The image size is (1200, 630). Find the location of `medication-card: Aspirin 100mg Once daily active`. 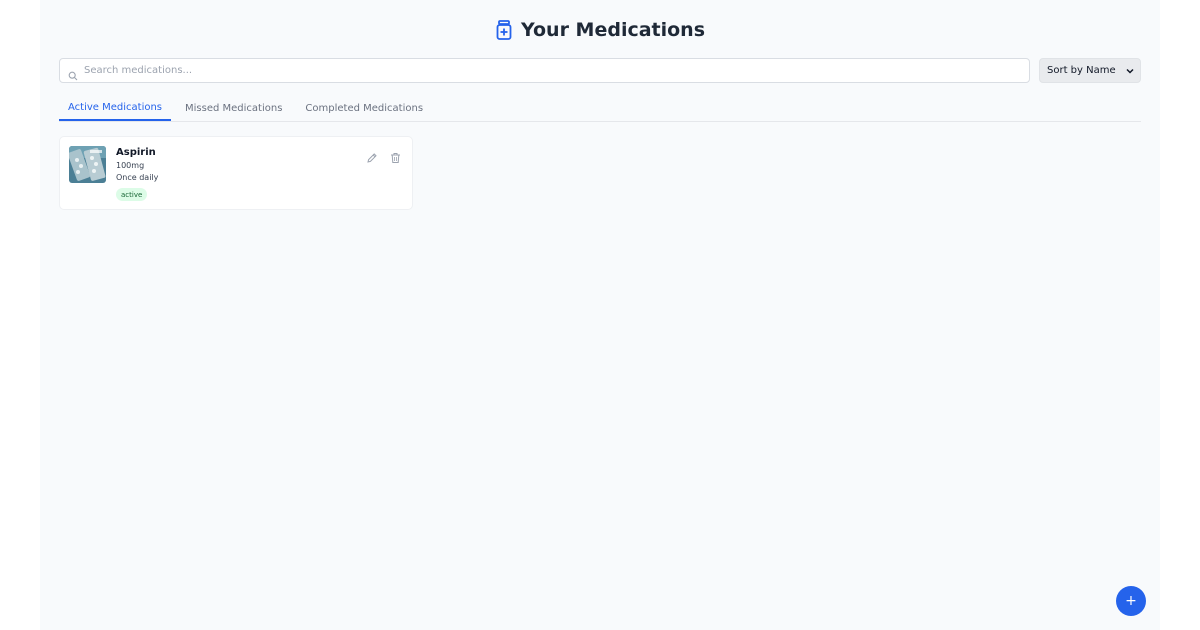

medication-card: Aspirin 100mg Once daily active is located at coordinates (236, 173).